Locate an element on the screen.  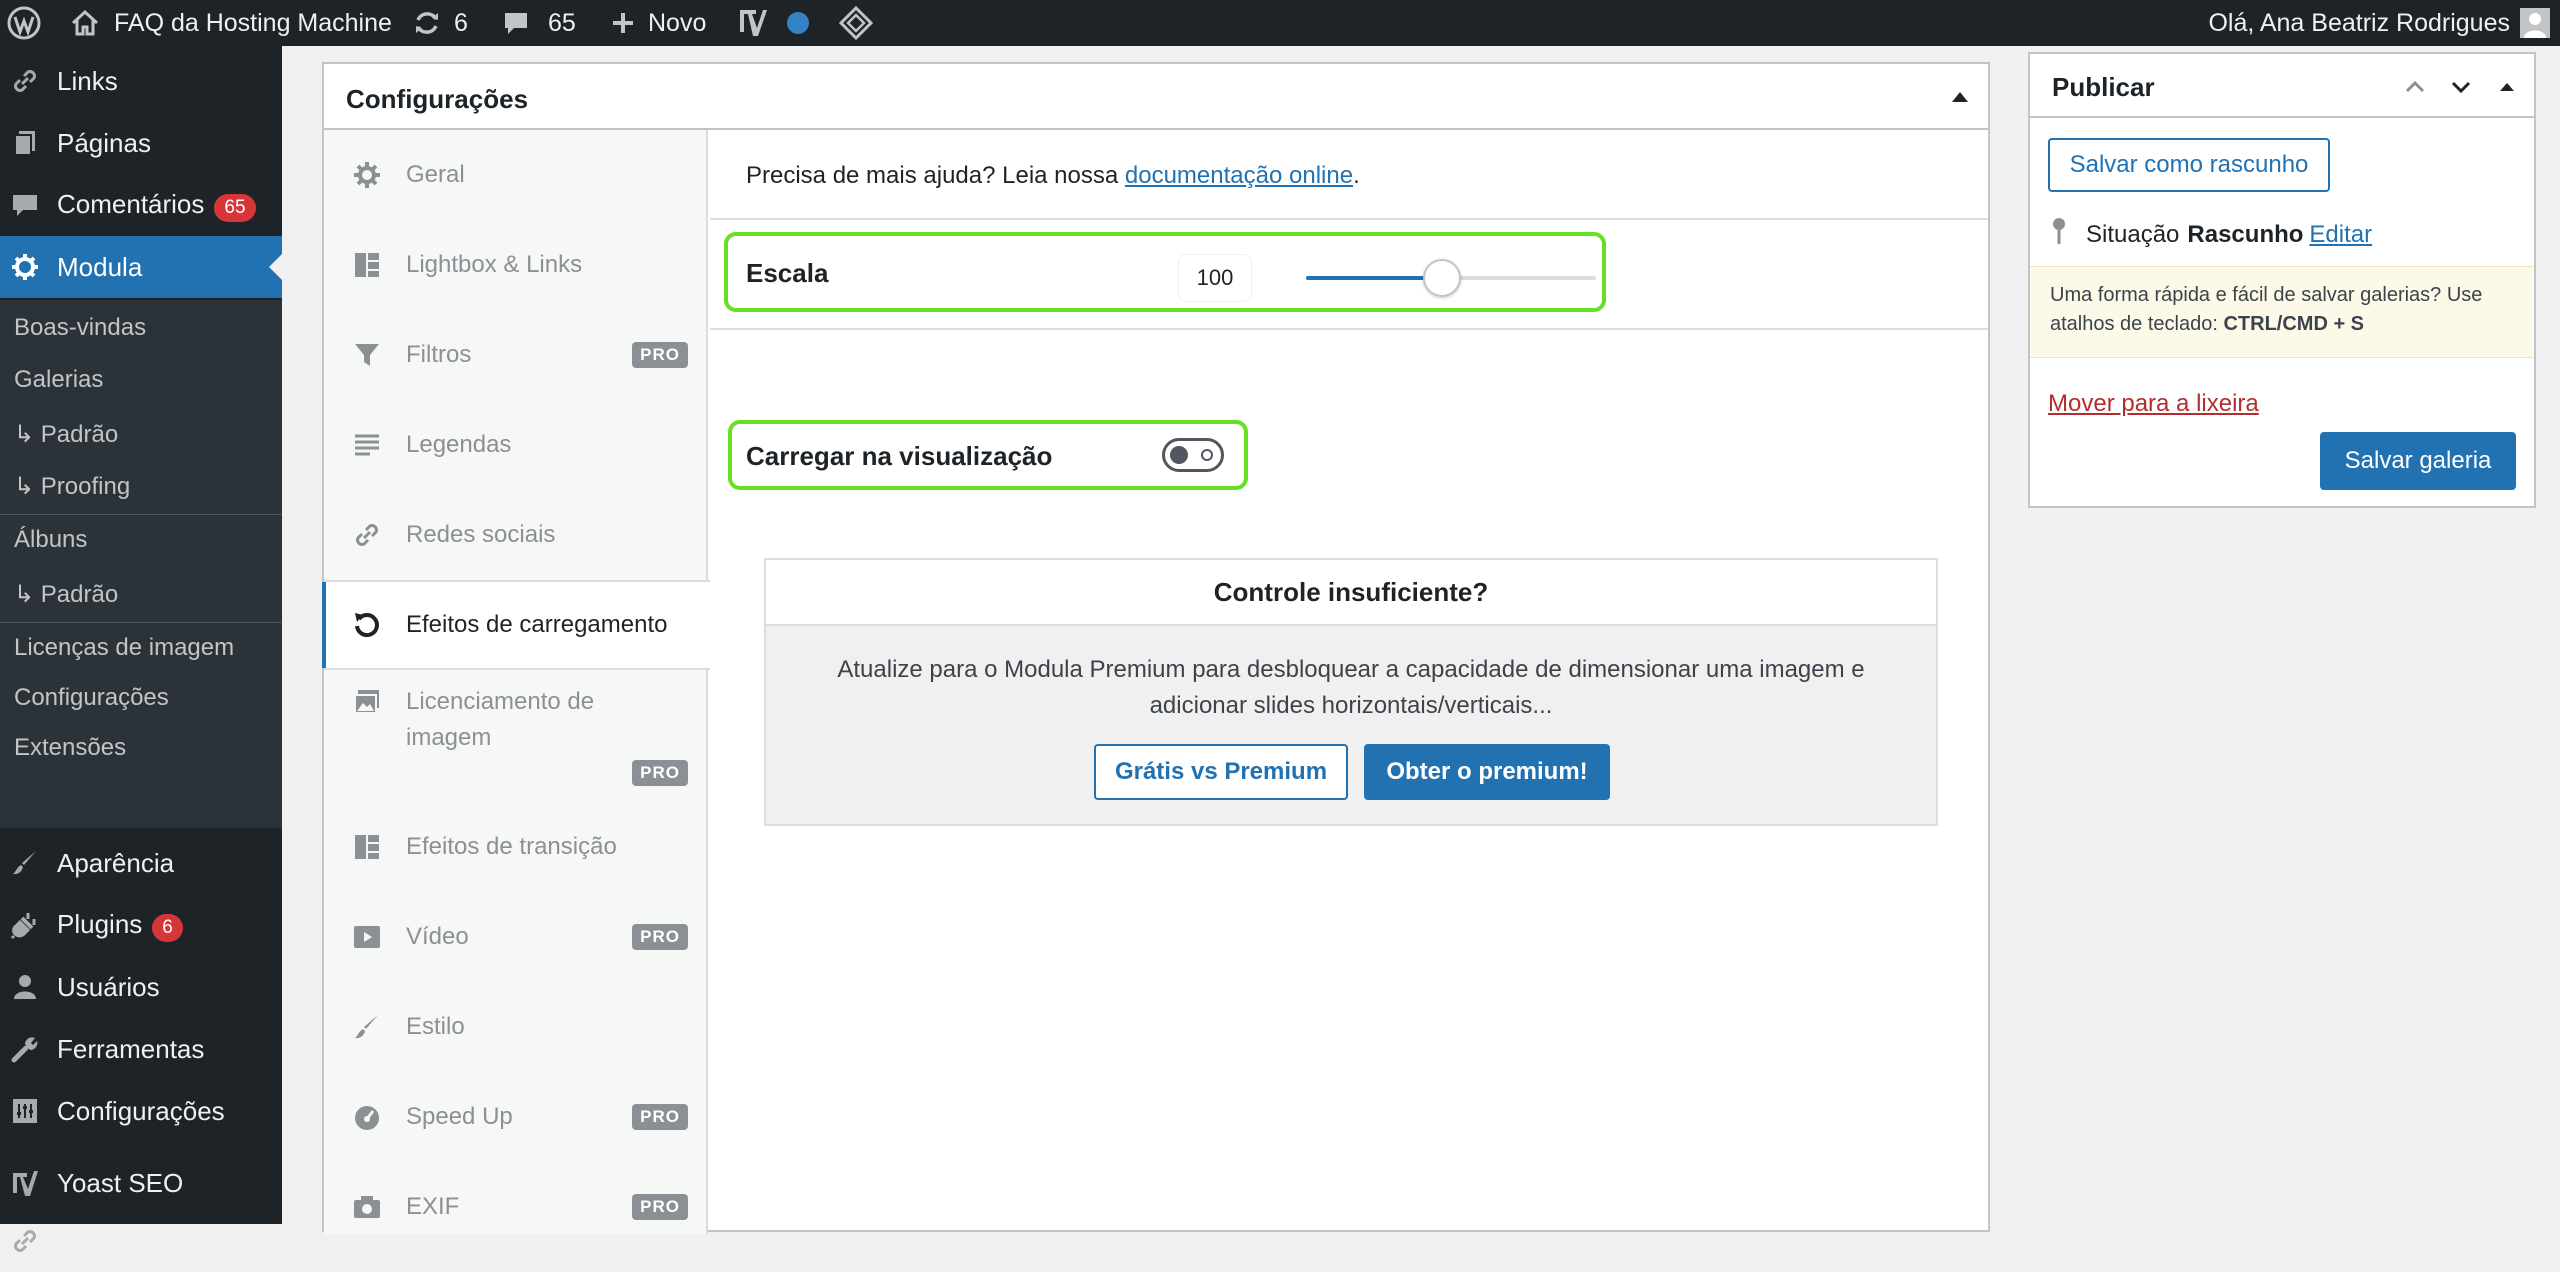
tab-filtros: Filtros PRO is located at coordinates (516, 355).